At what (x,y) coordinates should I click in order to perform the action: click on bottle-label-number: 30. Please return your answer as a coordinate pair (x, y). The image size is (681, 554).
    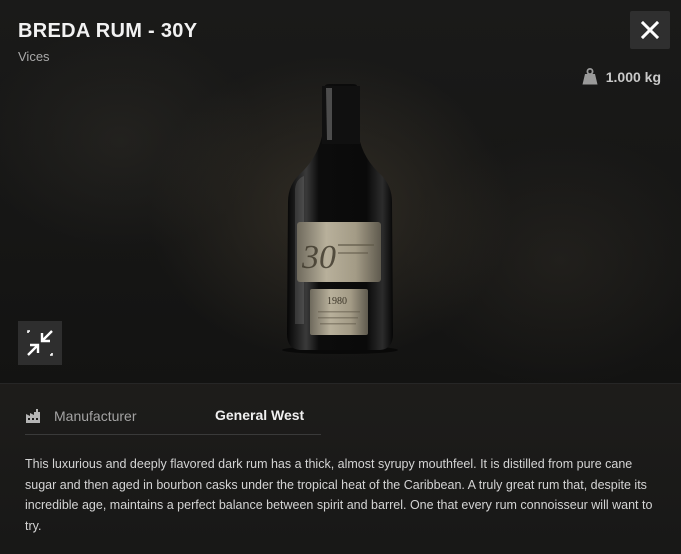
    Looking at the image, I should click on (318, 257).